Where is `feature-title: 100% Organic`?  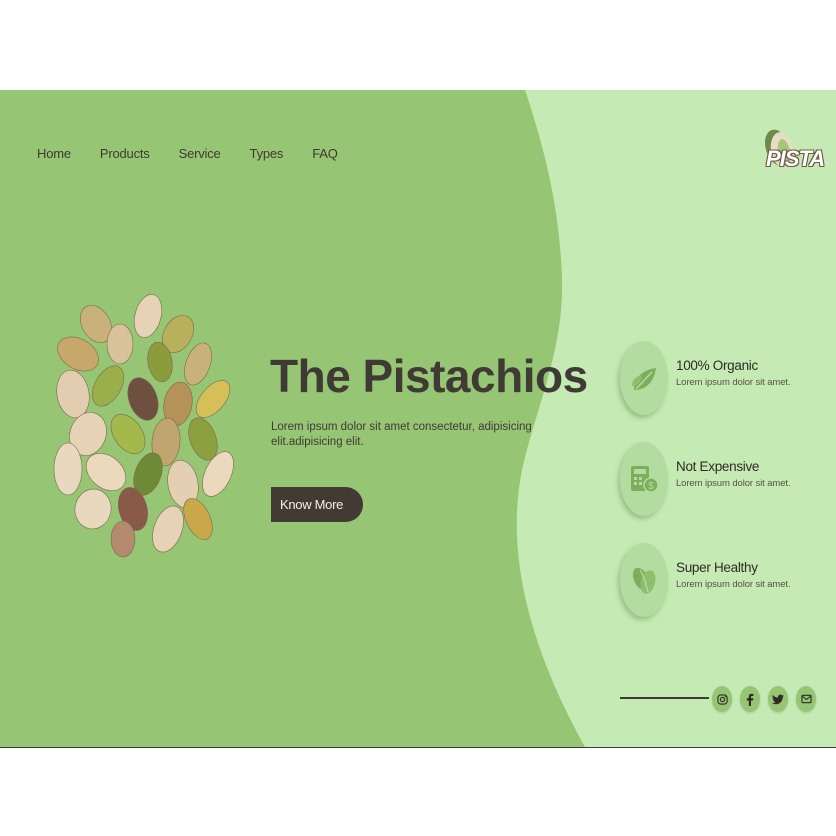 feature-title: 100% Organic is located at coordinates (717, 365).